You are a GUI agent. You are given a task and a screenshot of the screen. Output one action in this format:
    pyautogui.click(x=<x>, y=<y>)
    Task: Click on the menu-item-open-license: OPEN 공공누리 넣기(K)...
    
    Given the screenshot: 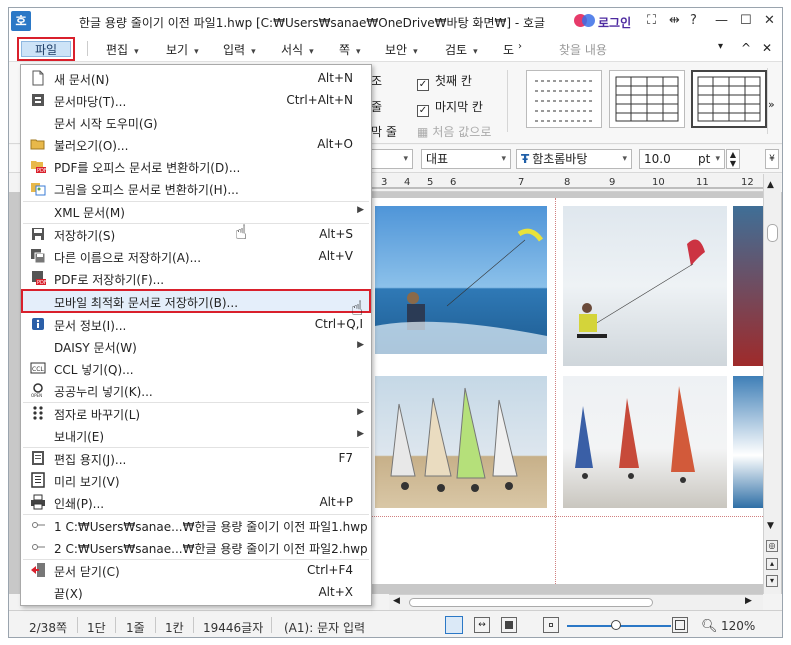 What is the action you would take?
    pyautogui.click(x=196, y=390)
    